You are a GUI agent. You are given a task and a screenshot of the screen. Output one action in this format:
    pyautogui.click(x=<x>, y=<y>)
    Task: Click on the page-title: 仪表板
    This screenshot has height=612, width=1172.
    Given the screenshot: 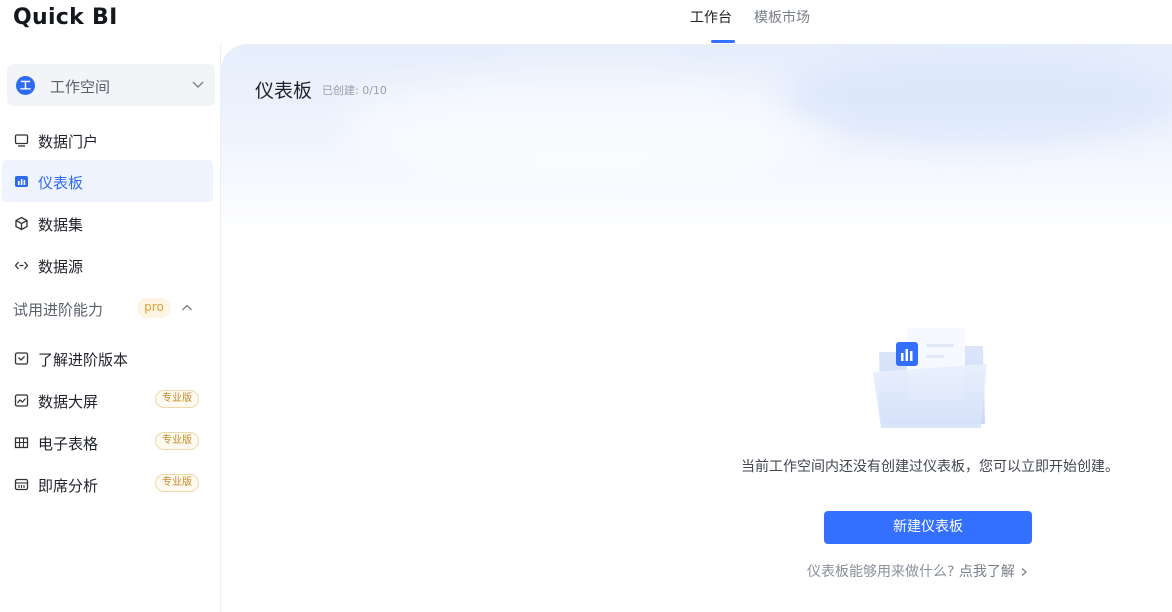 What is the action you would take?
    pyautogui.click(x=284, y=91)
    